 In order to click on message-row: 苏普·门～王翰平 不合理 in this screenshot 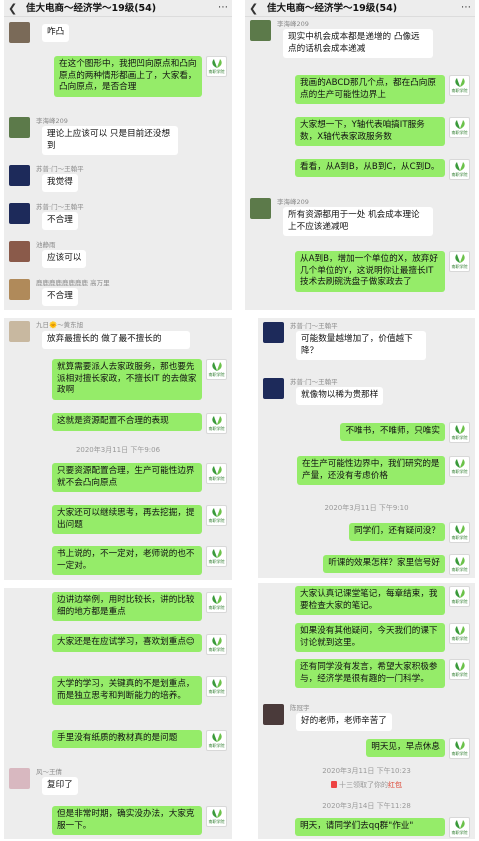, I will do `click(118, 218)`.